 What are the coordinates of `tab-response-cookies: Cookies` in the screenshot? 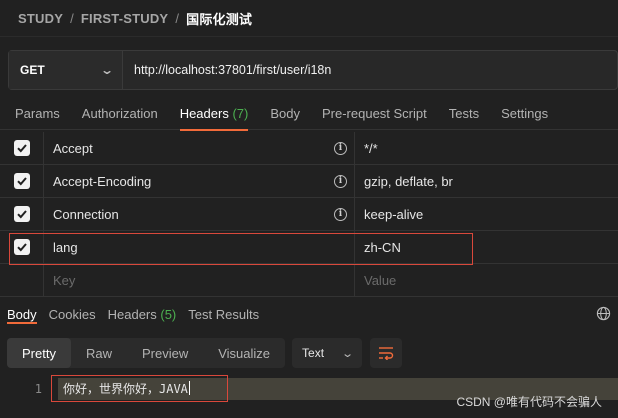 It's located at (72, 311).